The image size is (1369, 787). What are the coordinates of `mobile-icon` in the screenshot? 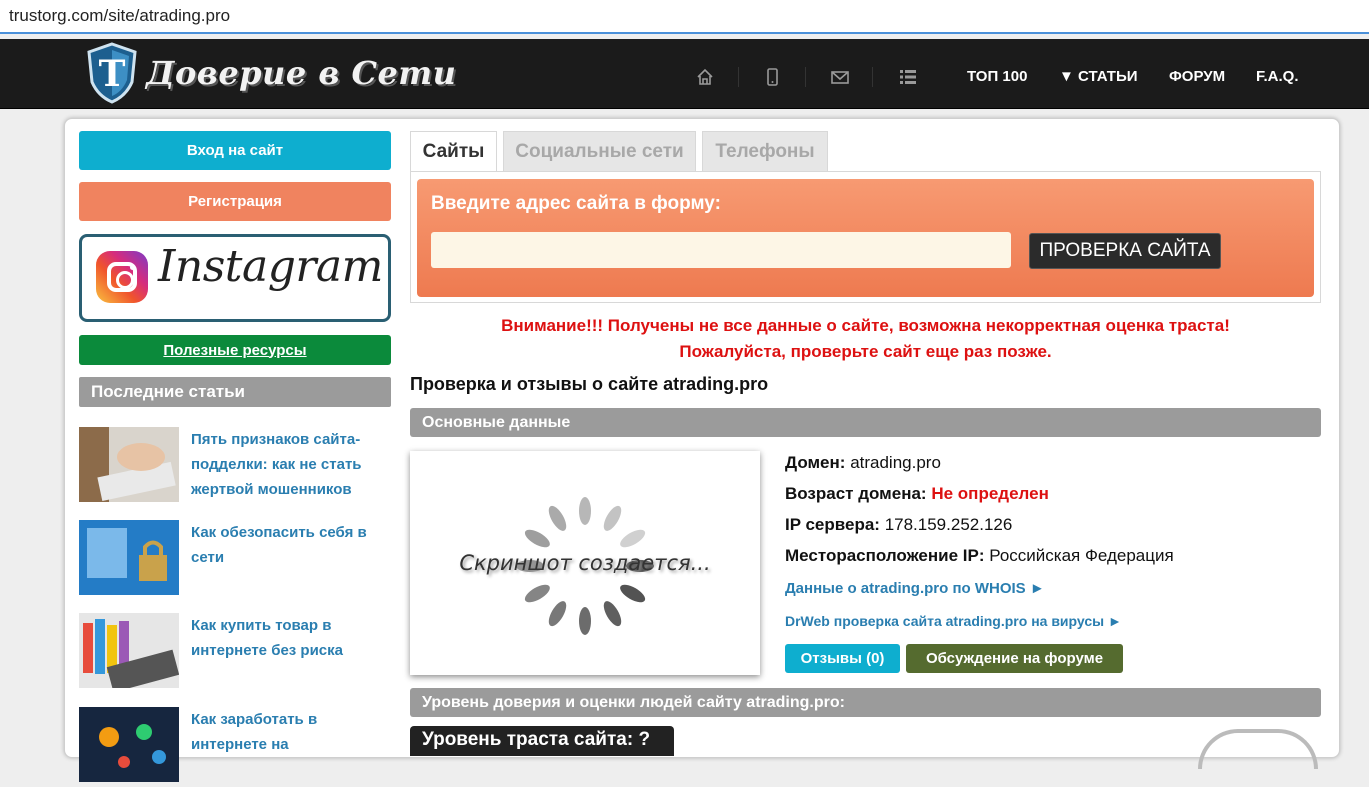 It's located at (772, 77).